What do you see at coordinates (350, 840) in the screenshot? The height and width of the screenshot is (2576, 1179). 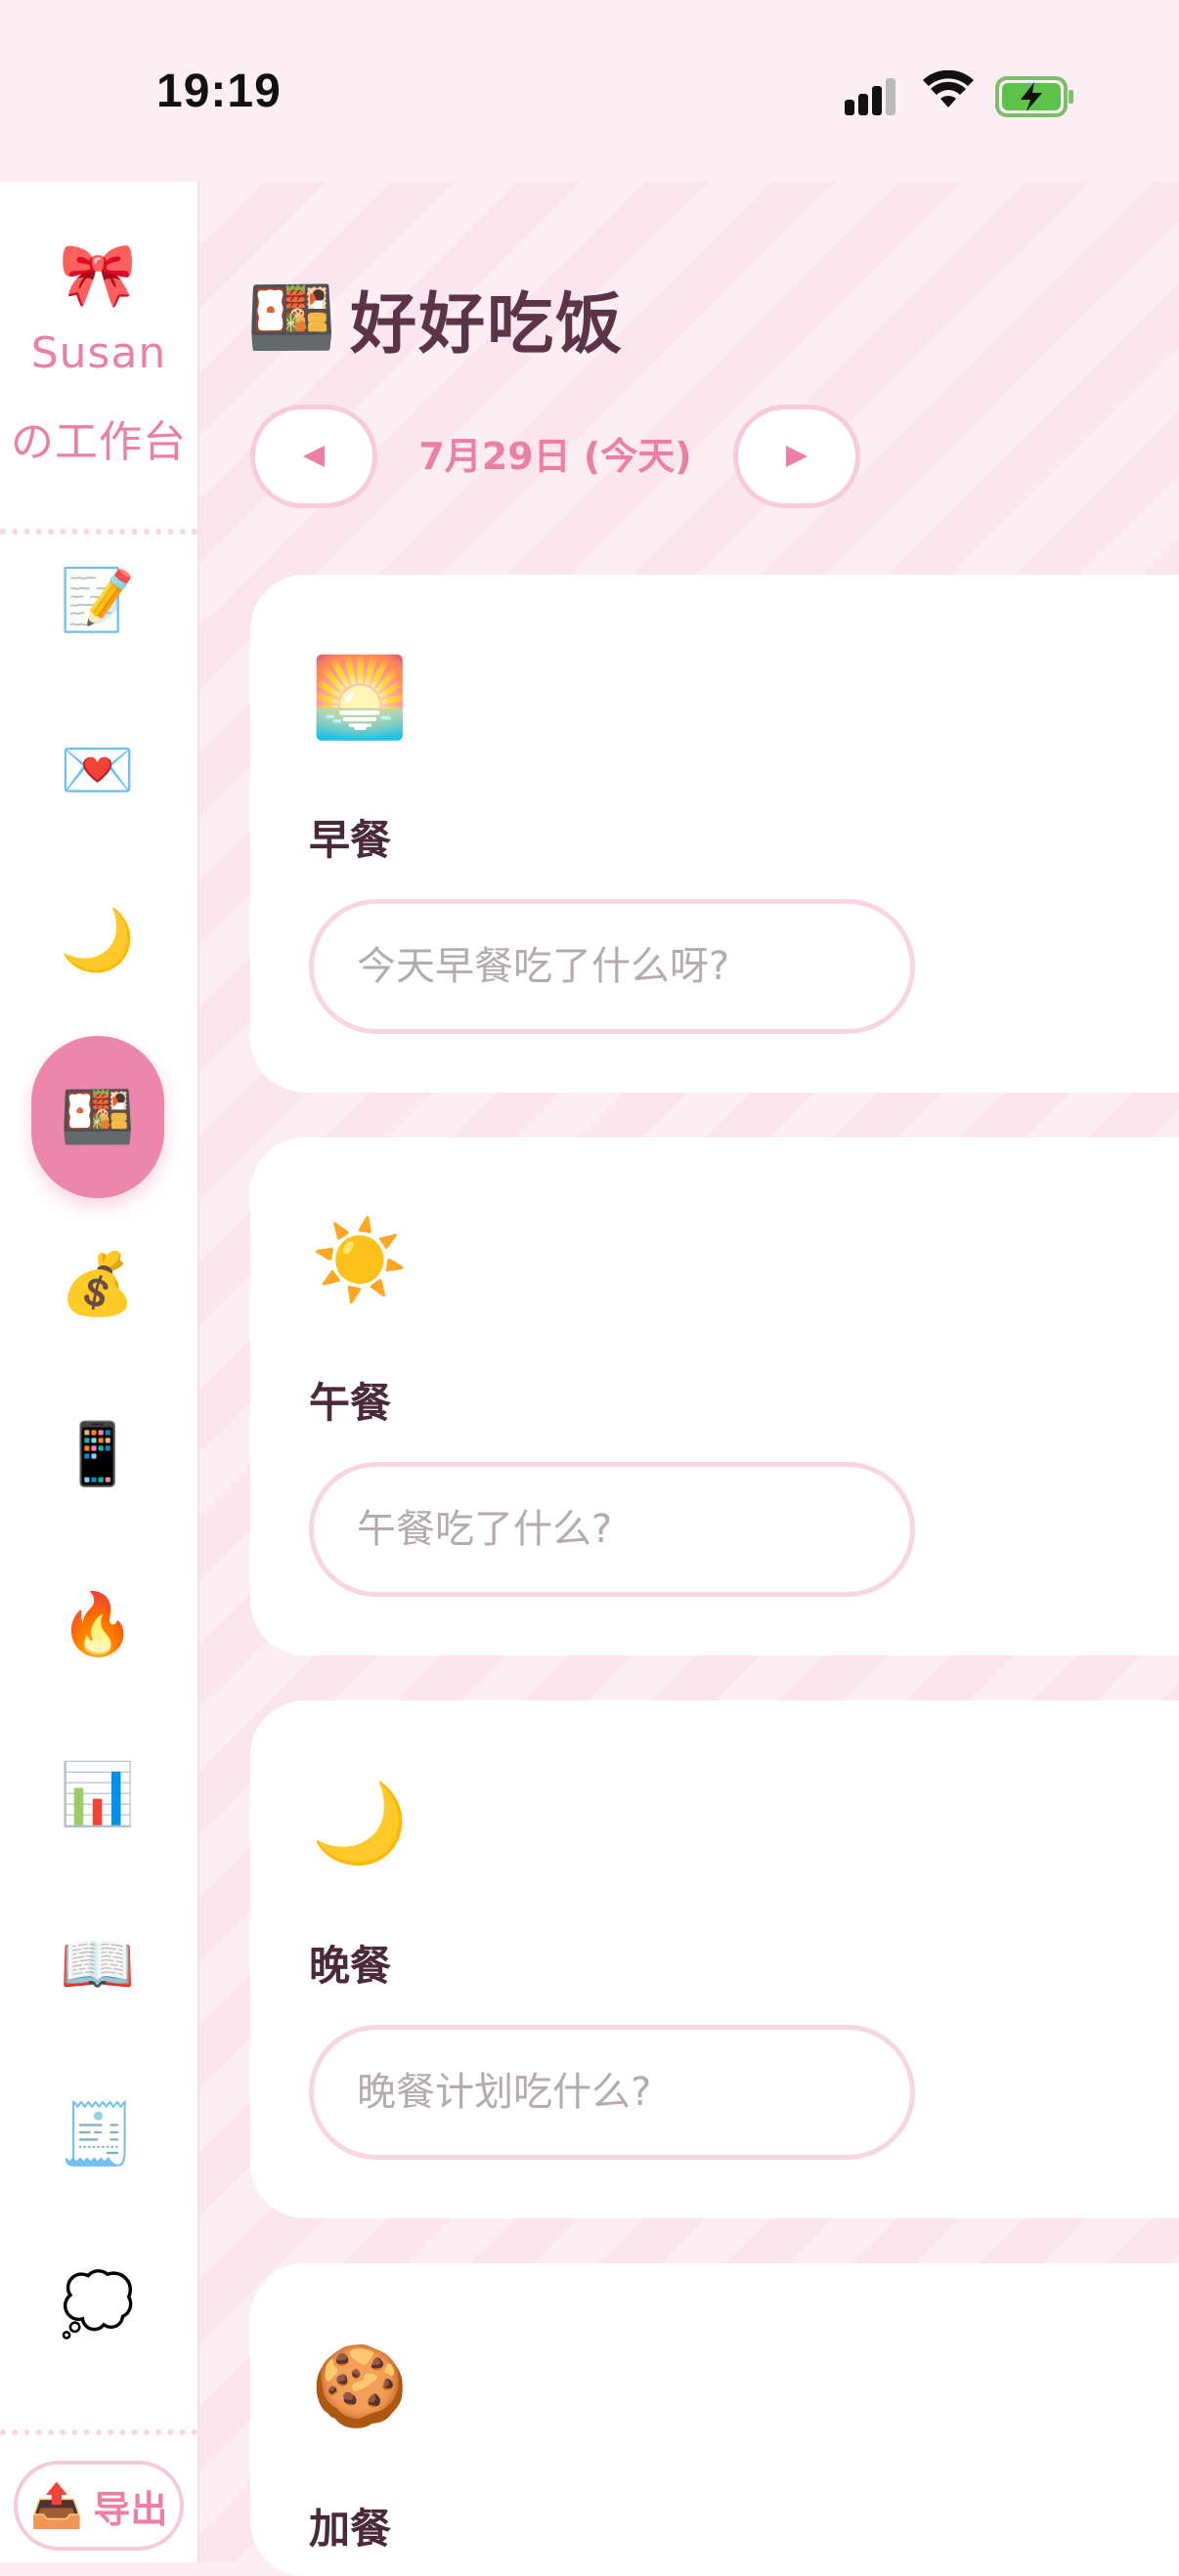 I see `meal-title: 早餐` at bounding box center [350, 840].